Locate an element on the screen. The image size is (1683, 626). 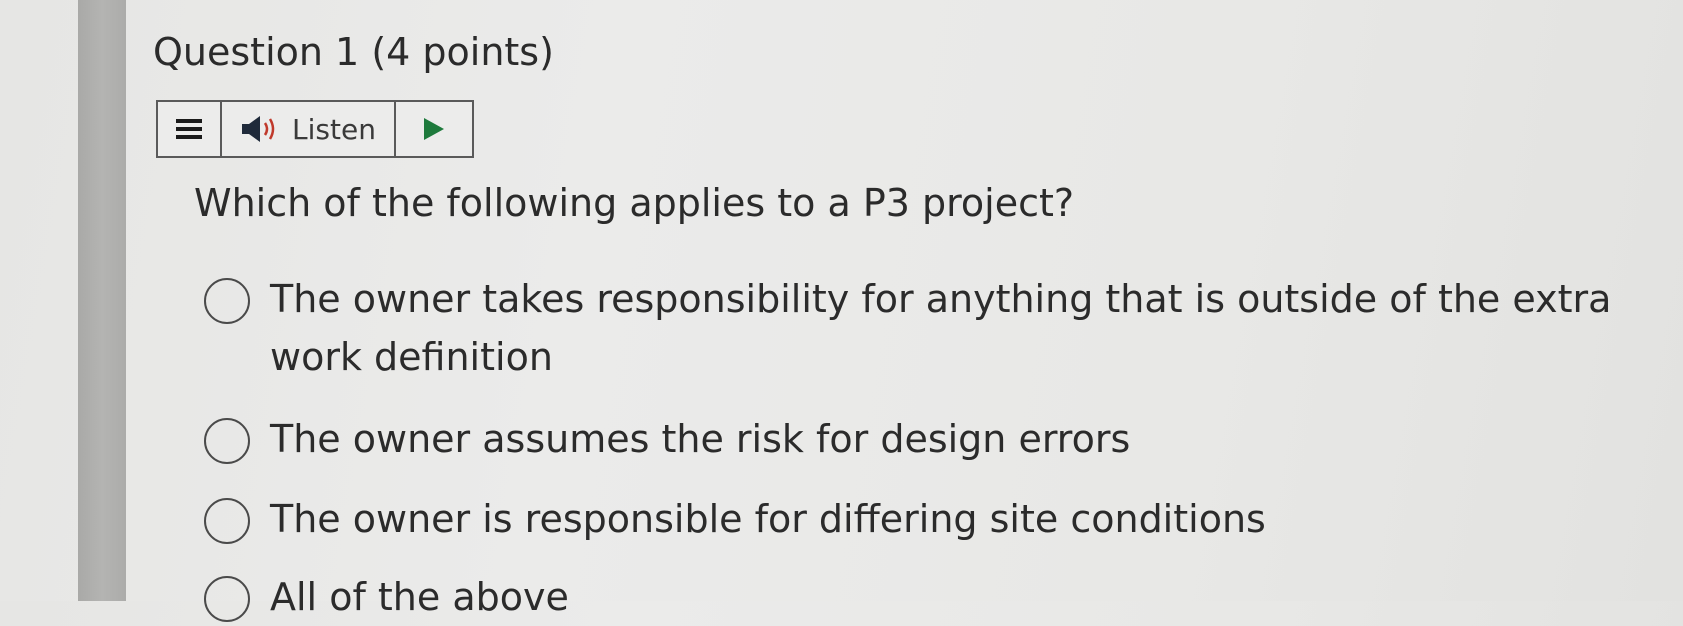
listen-button: Listen is located at coordinates (309, 129).